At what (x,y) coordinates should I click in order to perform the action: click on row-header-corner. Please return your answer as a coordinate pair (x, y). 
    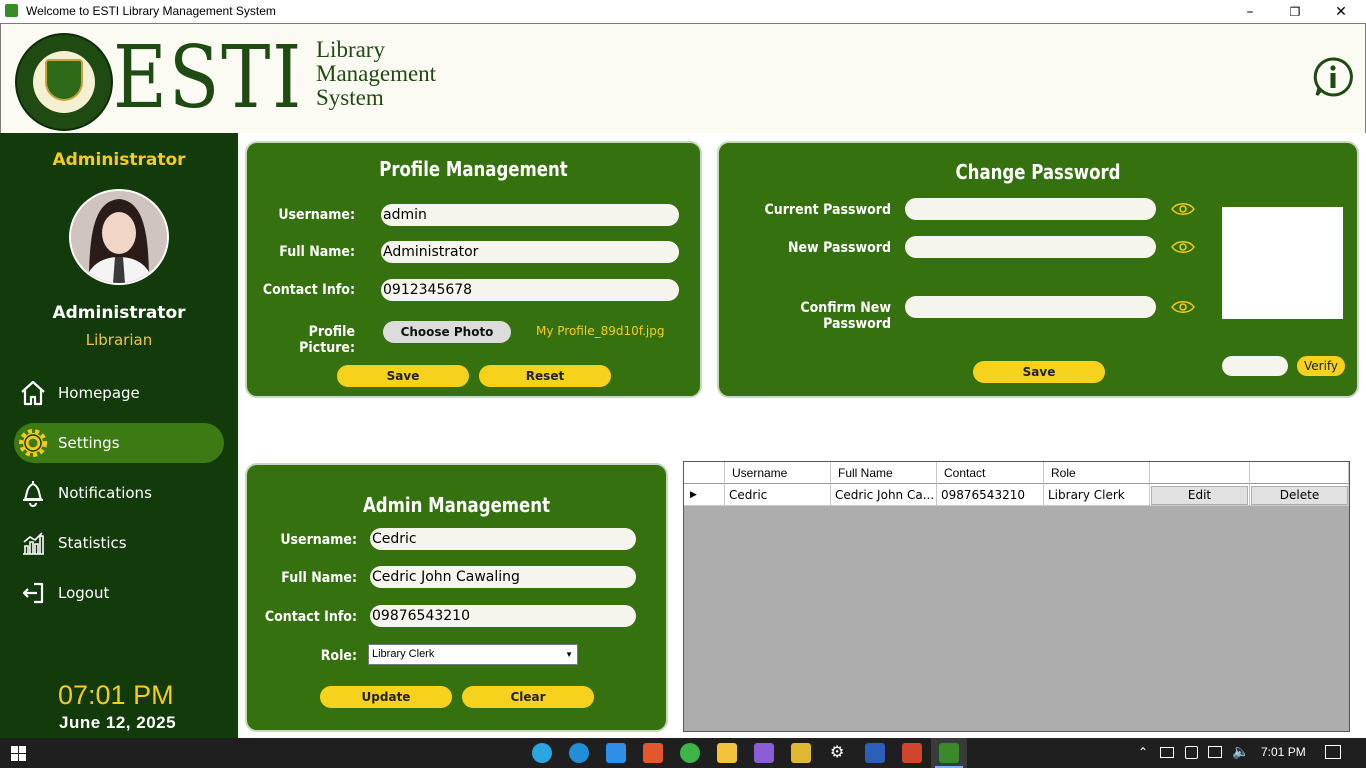
    Looking at the image, I should click on (704, 473).